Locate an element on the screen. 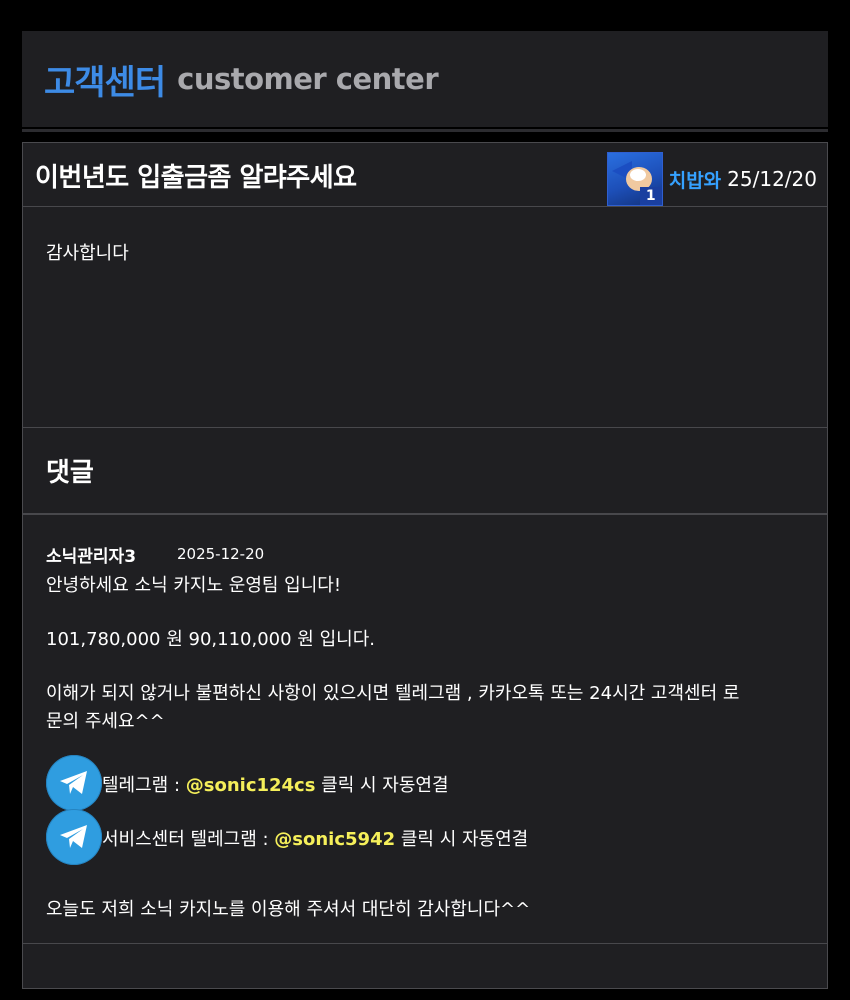  page-header: 고객센터 customer center is located at coordinates (425, 79).